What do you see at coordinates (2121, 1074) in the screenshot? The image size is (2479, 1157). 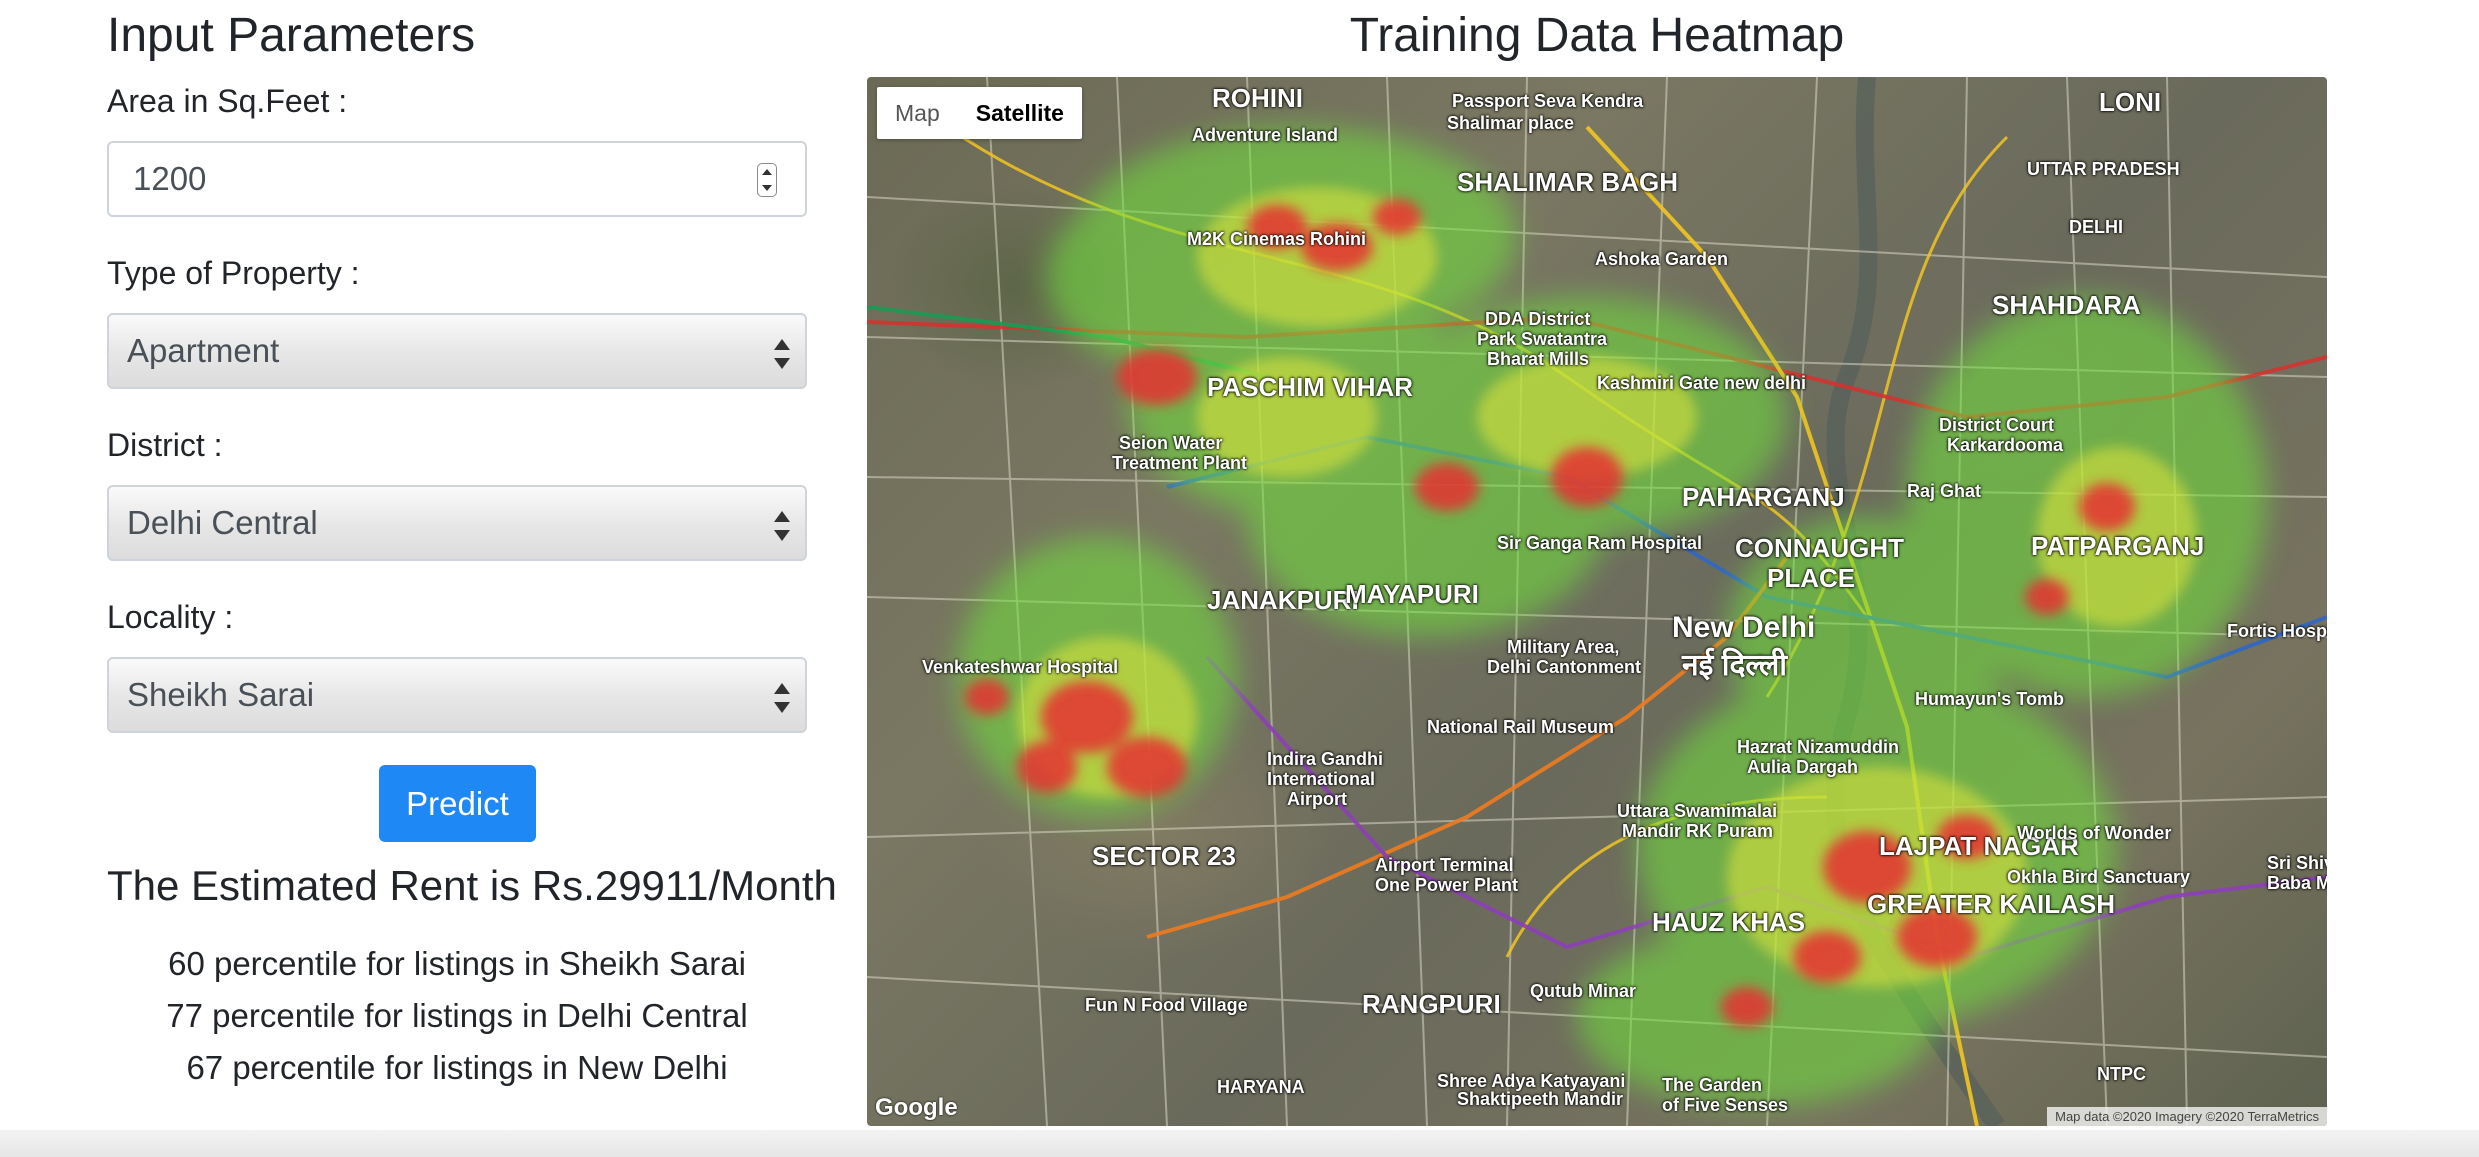 I see `map-label-ntpc: NTPC` at bounding box center [2121, 1074].